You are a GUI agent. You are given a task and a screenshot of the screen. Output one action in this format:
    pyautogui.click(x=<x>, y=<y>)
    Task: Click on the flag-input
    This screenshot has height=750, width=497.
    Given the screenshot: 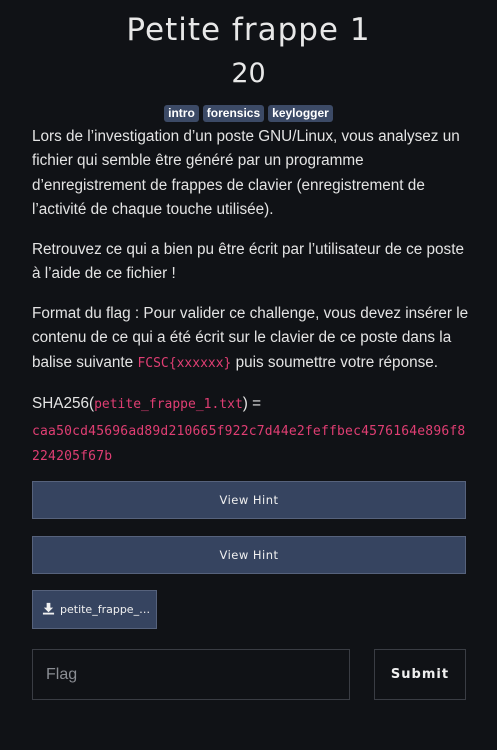 What is the action you would take?
    pyautogui.click(x=191, y=674)
    